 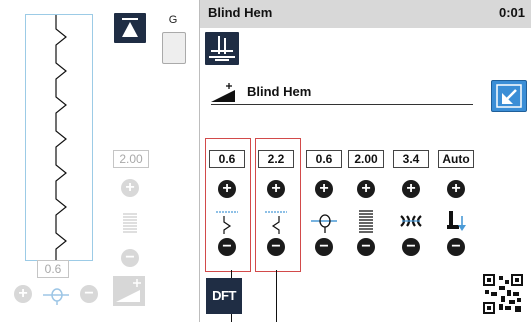 I want to click on arrow-up-bar-icon, so click(x=130, y=27).